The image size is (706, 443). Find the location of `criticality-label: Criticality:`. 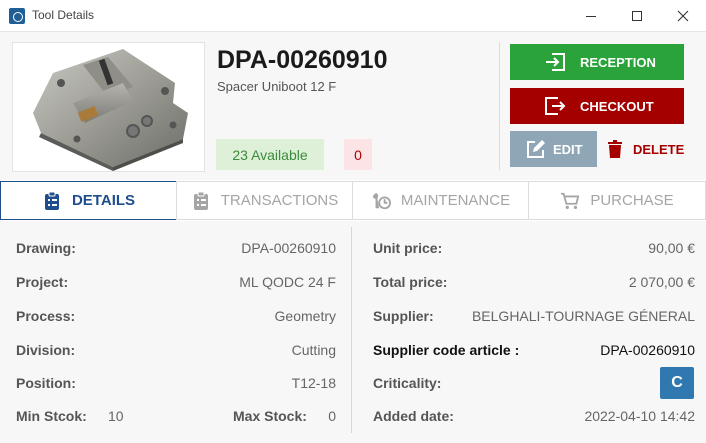

criticality-label: Criticality: is located at coordinates (407, 383).